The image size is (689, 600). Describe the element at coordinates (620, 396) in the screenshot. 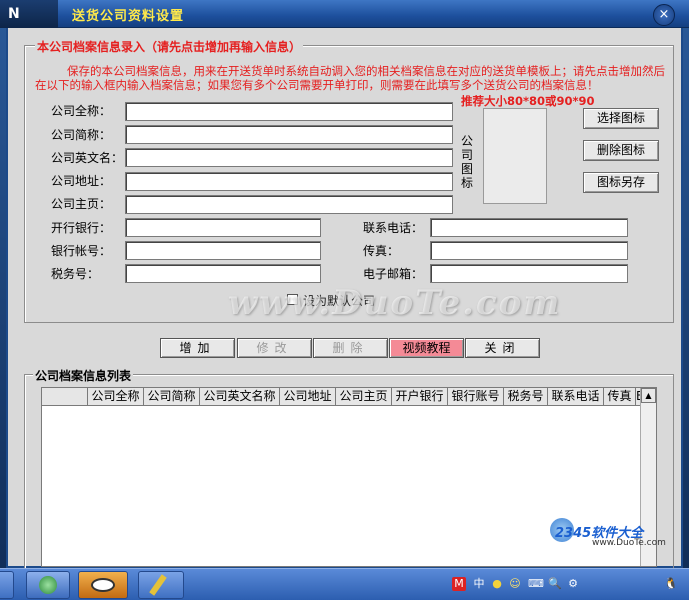

I see `column-header: 传真` at that location.